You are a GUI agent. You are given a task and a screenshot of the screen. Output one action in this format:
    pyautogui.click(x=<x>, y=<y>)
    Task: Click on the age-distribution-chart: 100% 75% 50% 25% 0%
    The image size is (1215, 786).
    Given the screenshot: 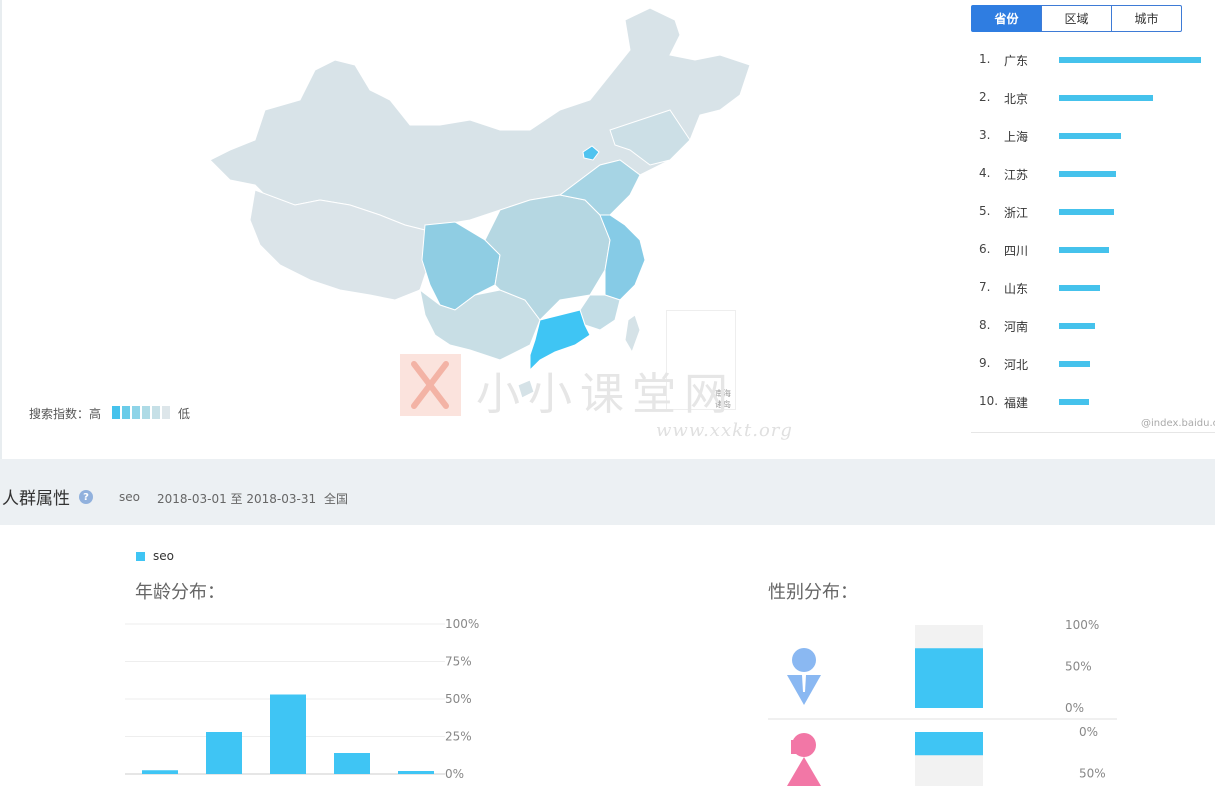 What is the action you would take?
    pyautogui.click(x=302, y=699)
    